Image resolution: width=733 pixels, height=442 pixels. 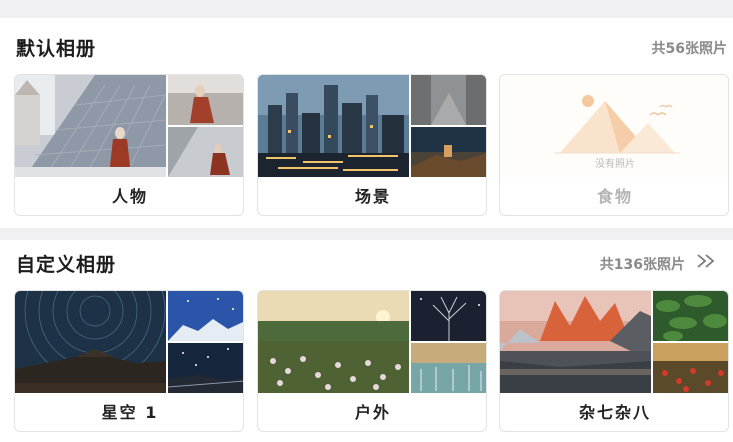 What do you see at coordinates (56, 49) in the screenshot?
I see `default-albums-title: 默认相册` at bounding box center [56, 49].